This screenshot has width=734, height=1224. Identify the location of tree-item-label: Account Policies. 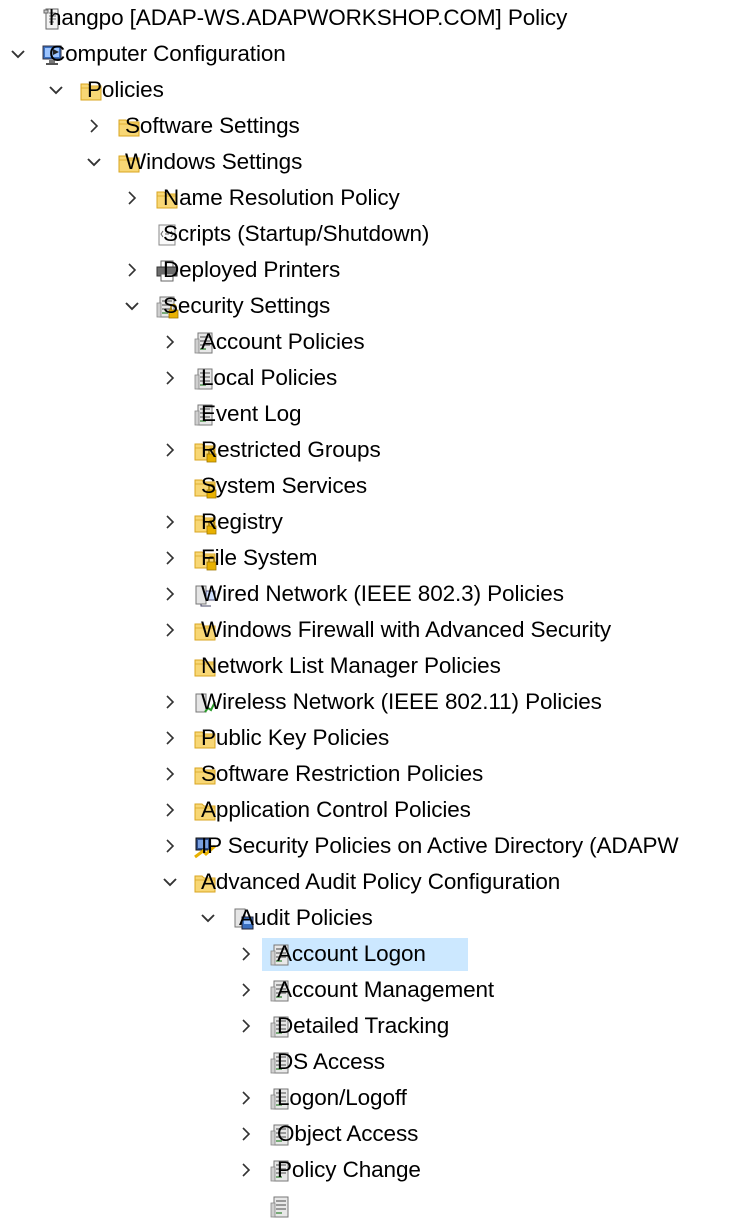
(283, 342).